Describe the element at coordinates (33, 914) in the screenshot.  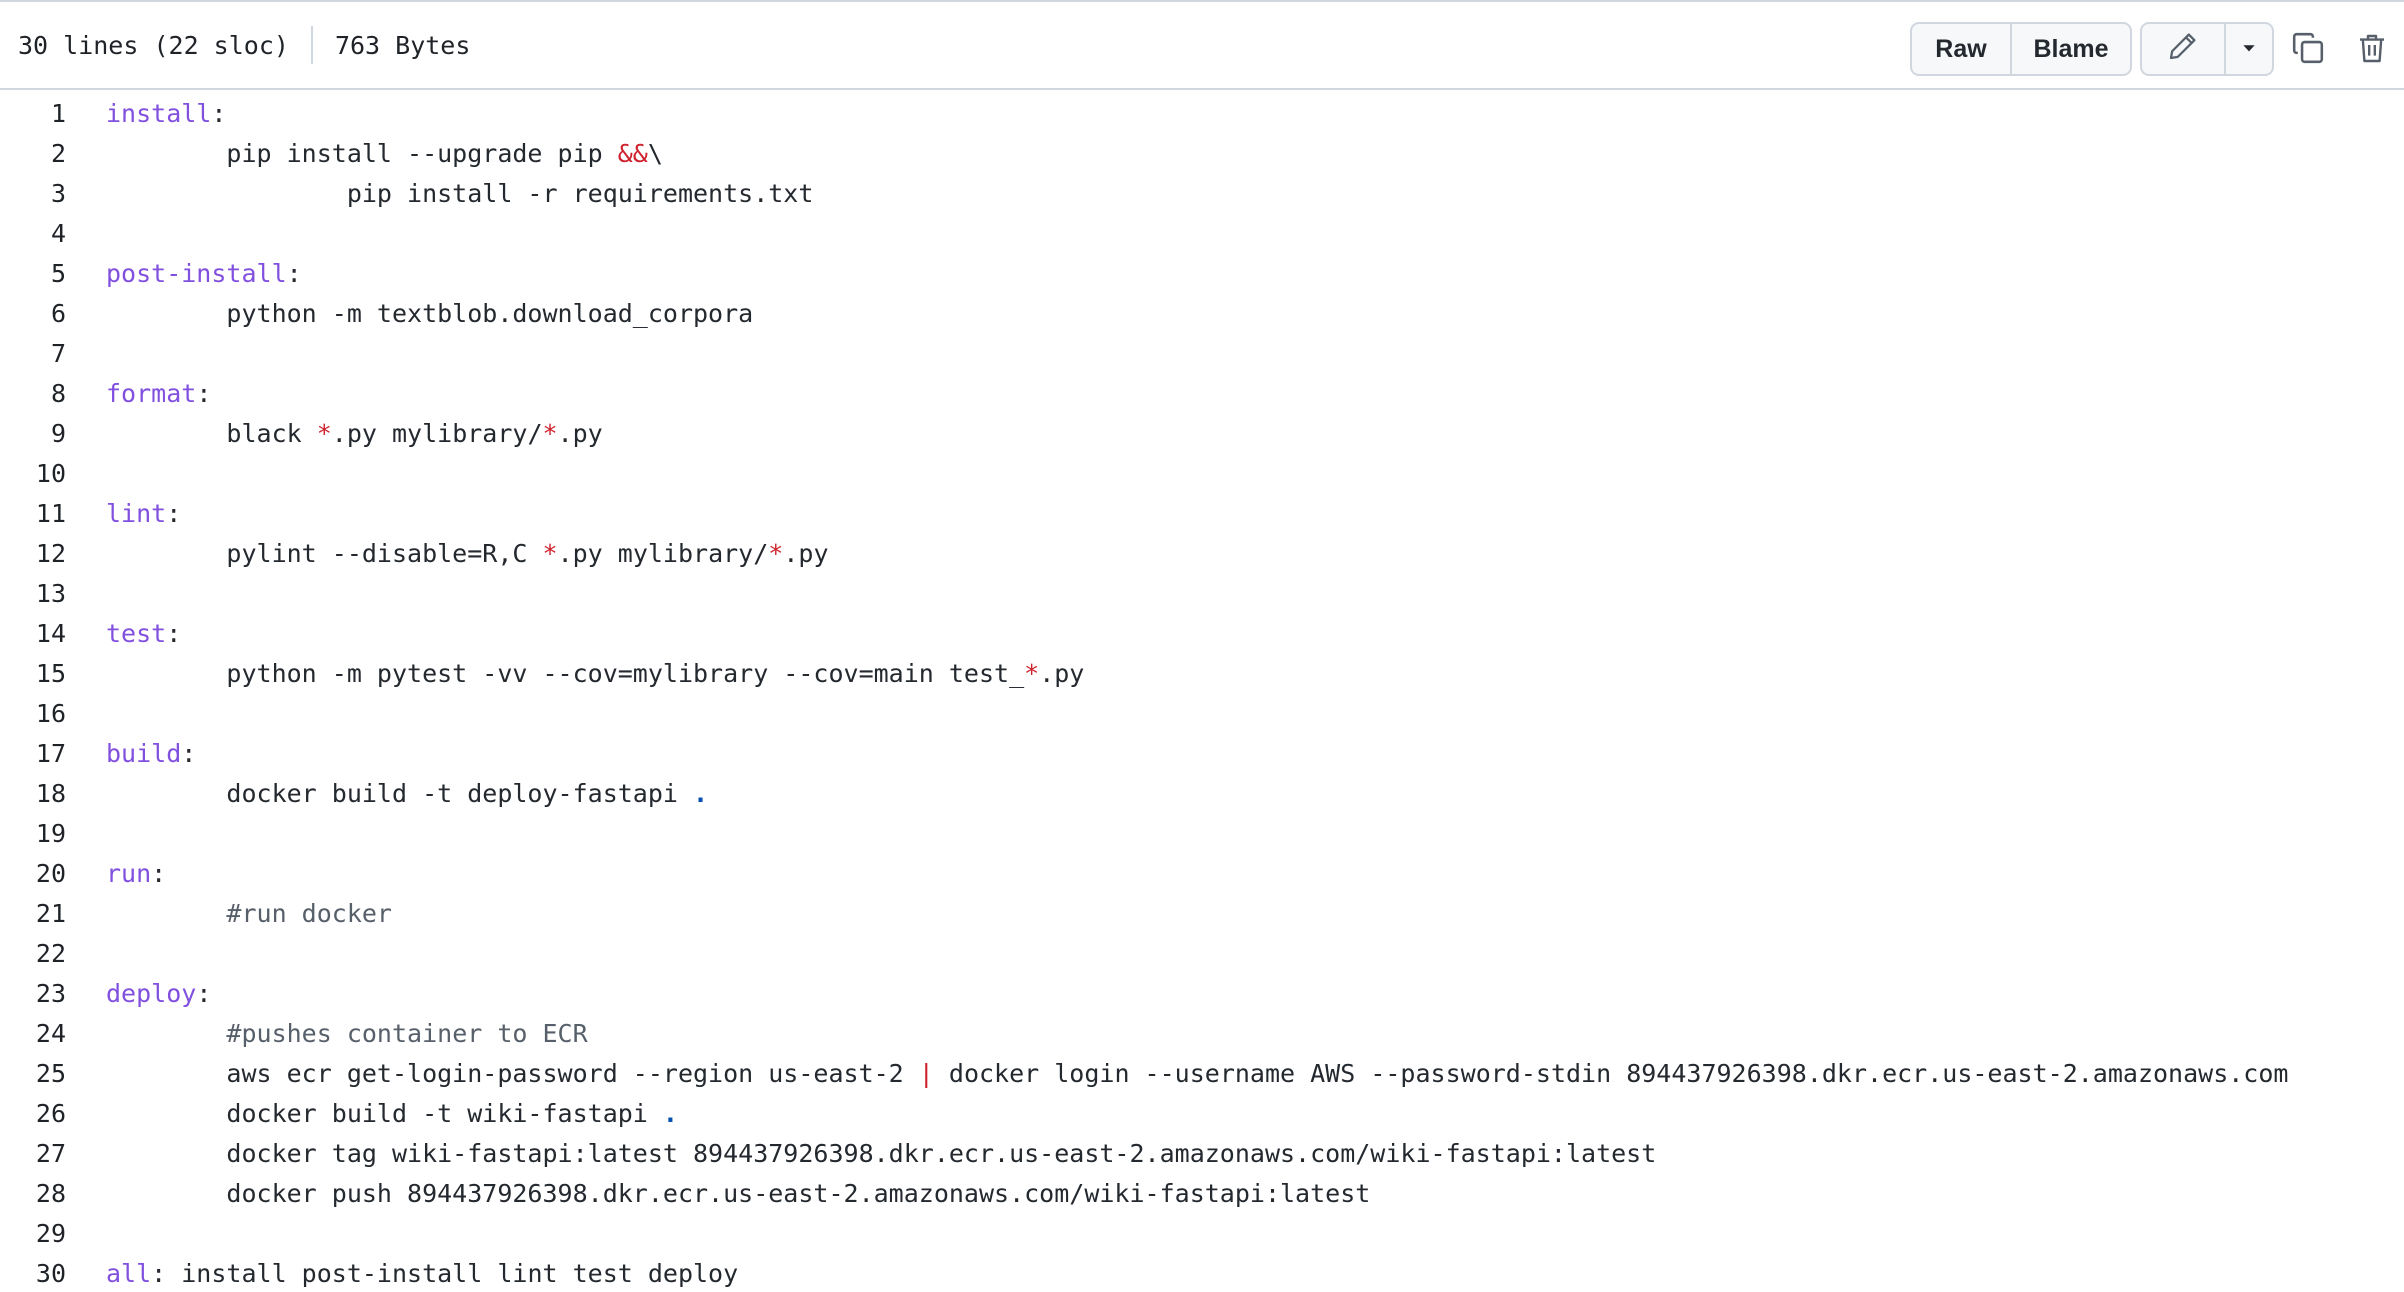
I see `line-number: 21` at that location.